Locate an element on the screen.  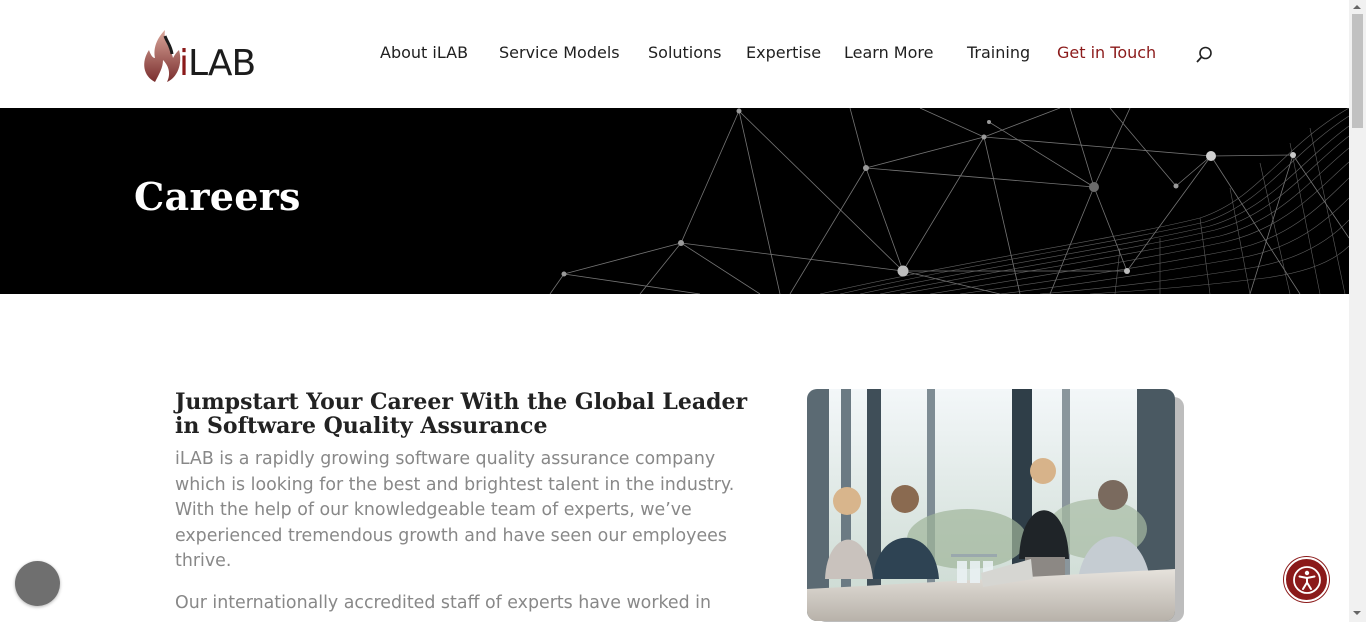
logo-wordmark-i: i is located at coordinates (184, 63).